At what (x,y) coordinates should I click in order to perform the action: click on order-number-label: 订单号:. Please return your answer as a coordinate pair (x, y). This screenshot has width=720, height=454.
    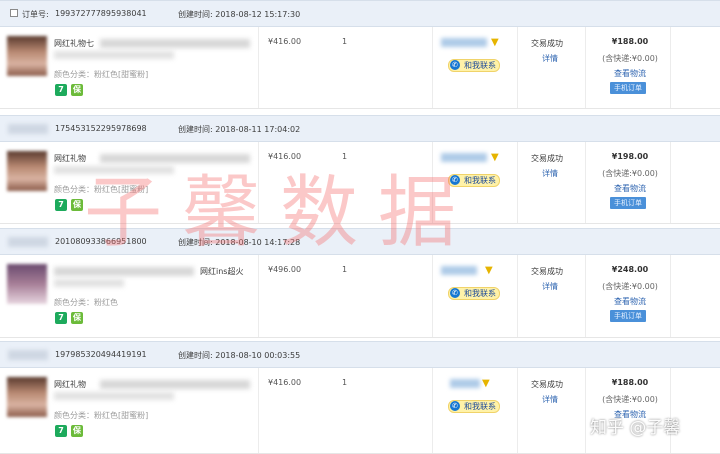
    Looking at the image, I should click on (35, 14).